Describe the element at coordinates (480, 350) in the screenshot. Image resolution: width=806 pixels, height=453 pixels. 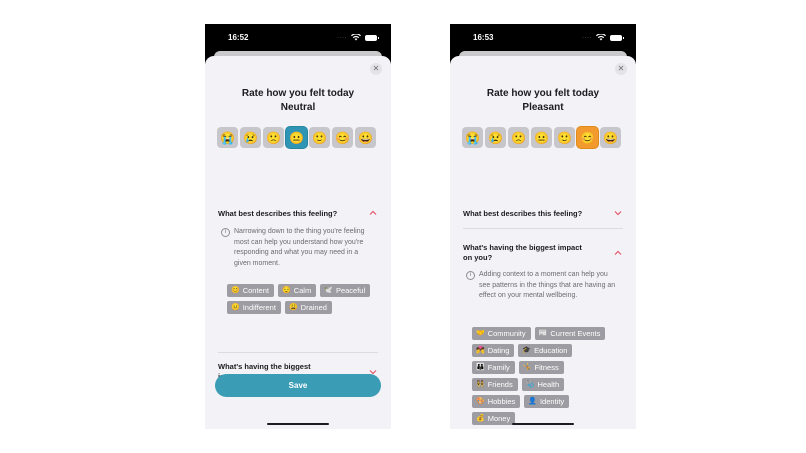
I see `chip-emoji-icon: 💏` at that location.